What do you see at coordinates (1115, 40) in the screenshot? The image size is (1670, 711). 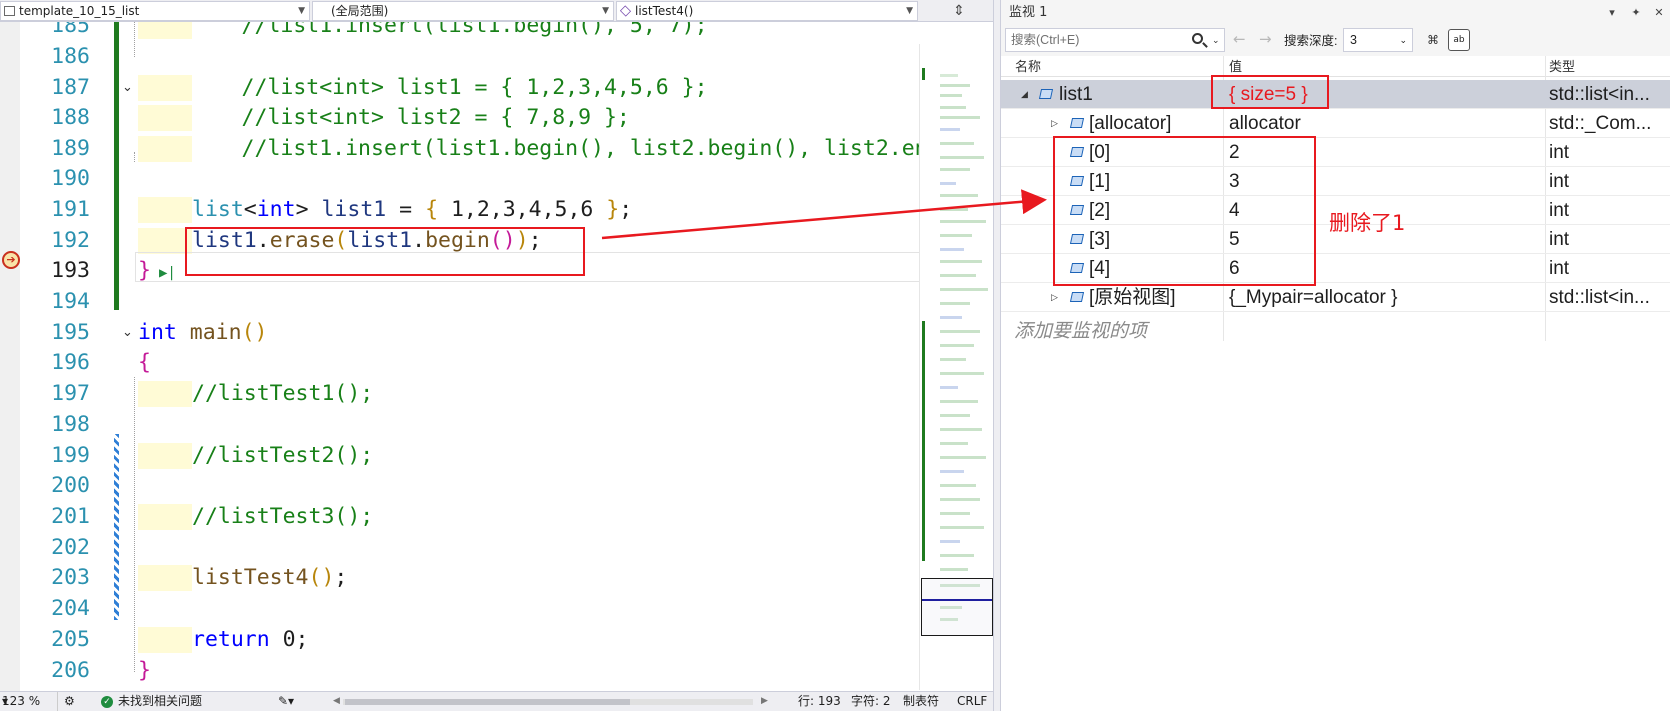 I see `search-input: 搜索(Ctrl+E) ⌄` at bounding box center [1115, 40].